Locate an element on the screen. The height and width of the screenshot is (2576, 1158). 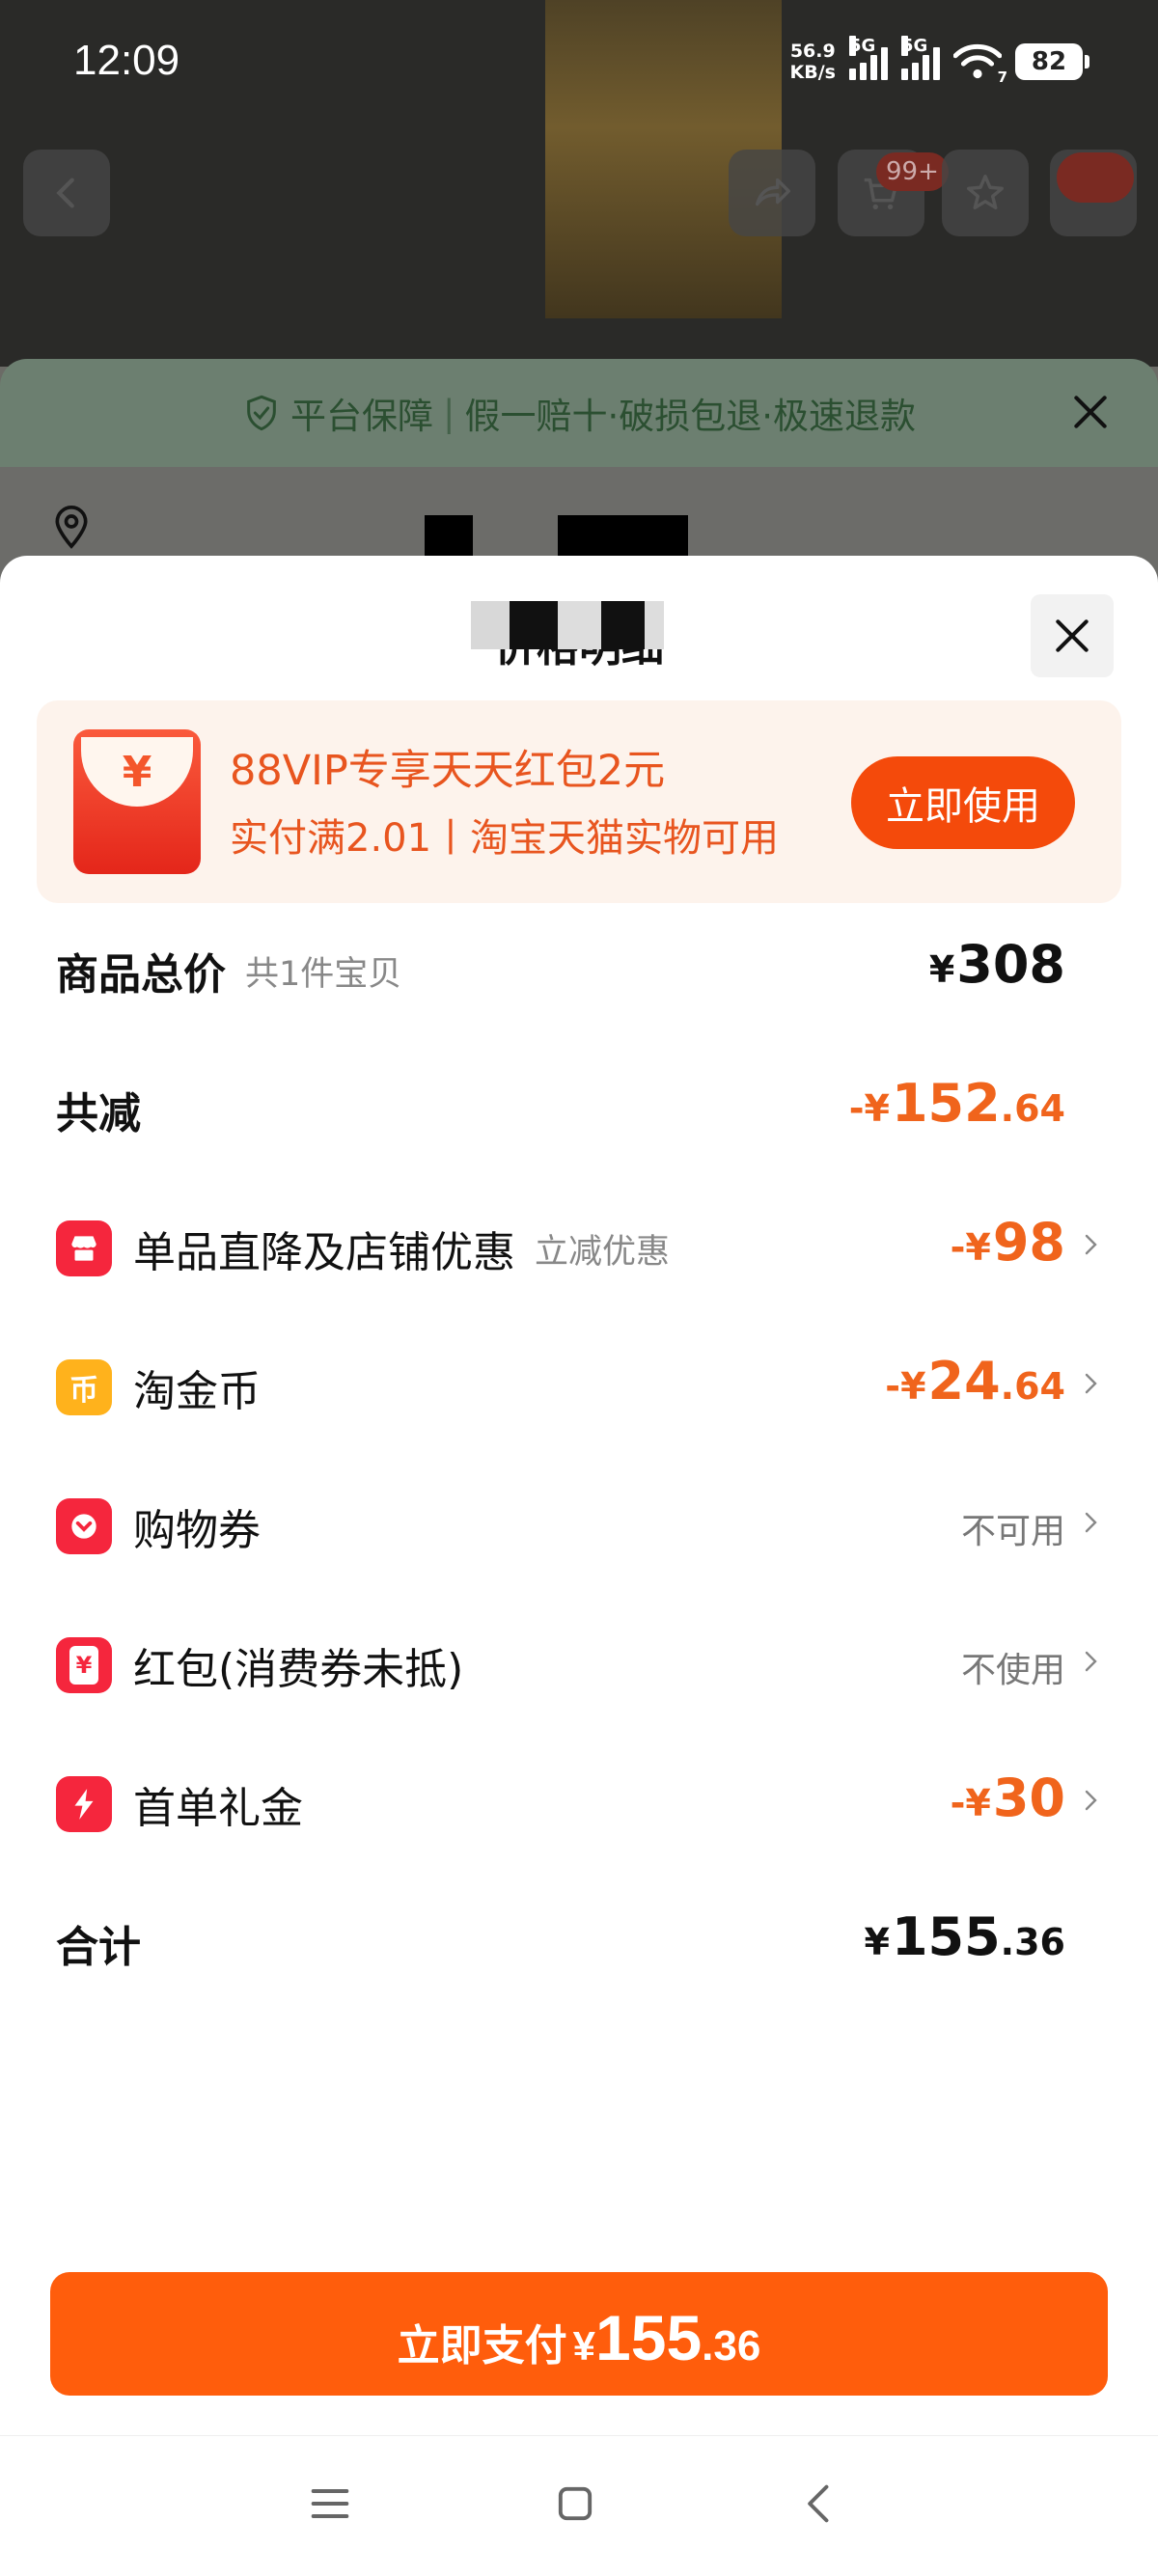
back-arrow-icon is located at coordinates (818, 2503).